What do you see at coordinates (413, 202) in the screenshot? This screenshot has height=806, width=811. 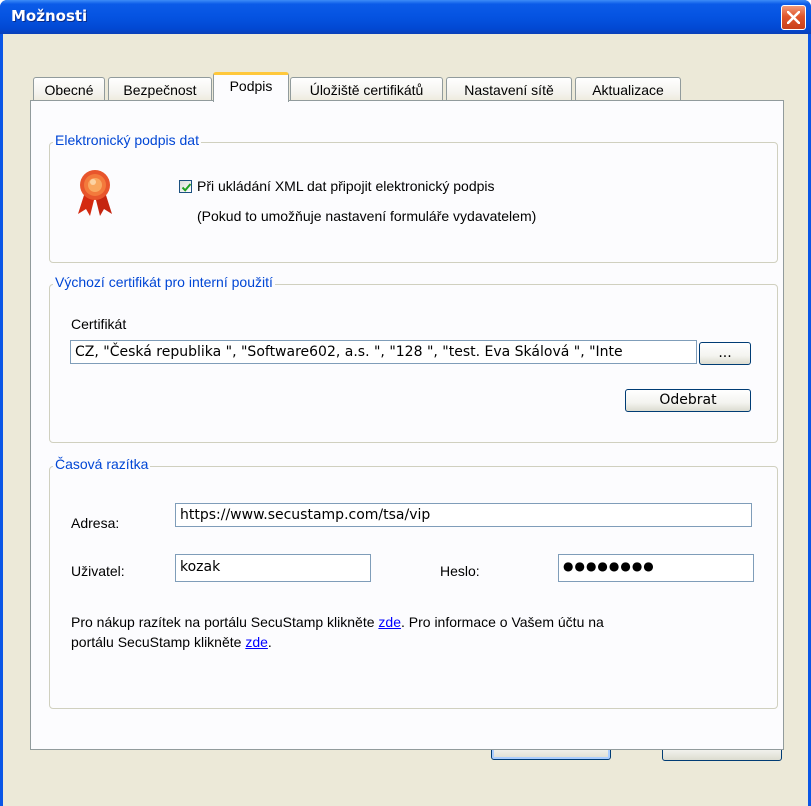 I see `signature-group` at bounding box center [413, 202].